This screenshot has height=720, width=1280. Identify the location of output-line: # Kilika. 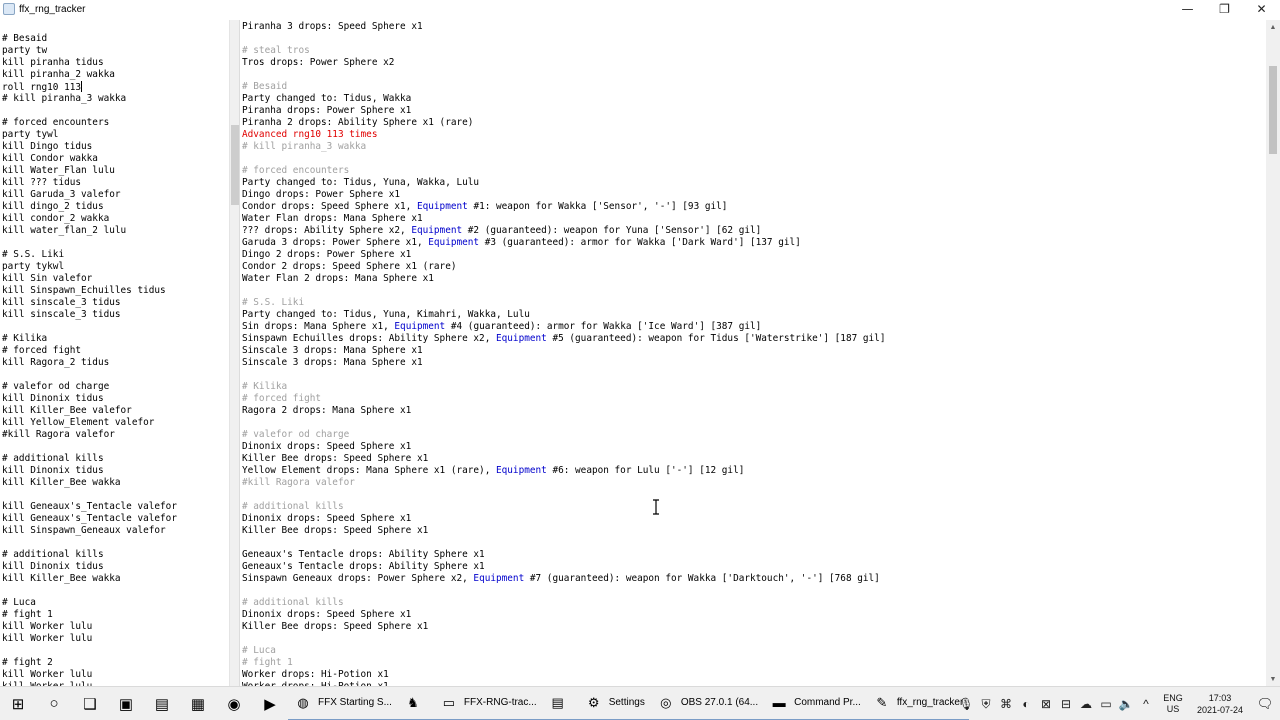
(754, 387).